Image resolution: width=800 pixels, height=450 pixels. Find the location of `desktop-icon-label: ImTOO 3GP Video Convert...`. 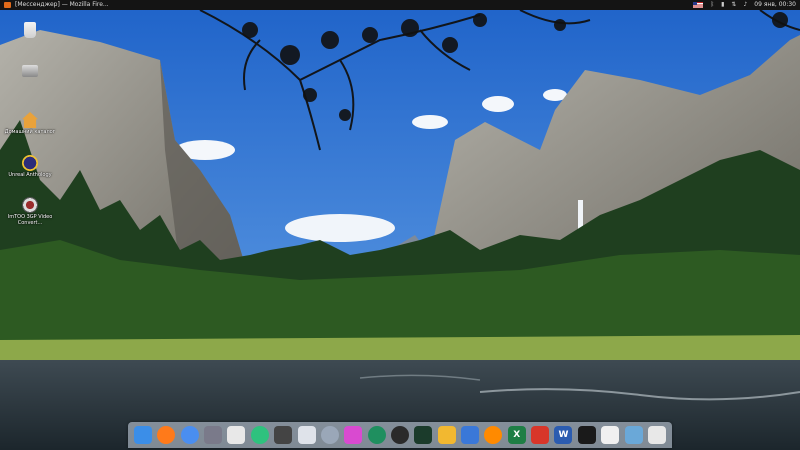

desktop-icon-label: ImTOO 3GP Video Convert... is located at coordinates (30, 220).